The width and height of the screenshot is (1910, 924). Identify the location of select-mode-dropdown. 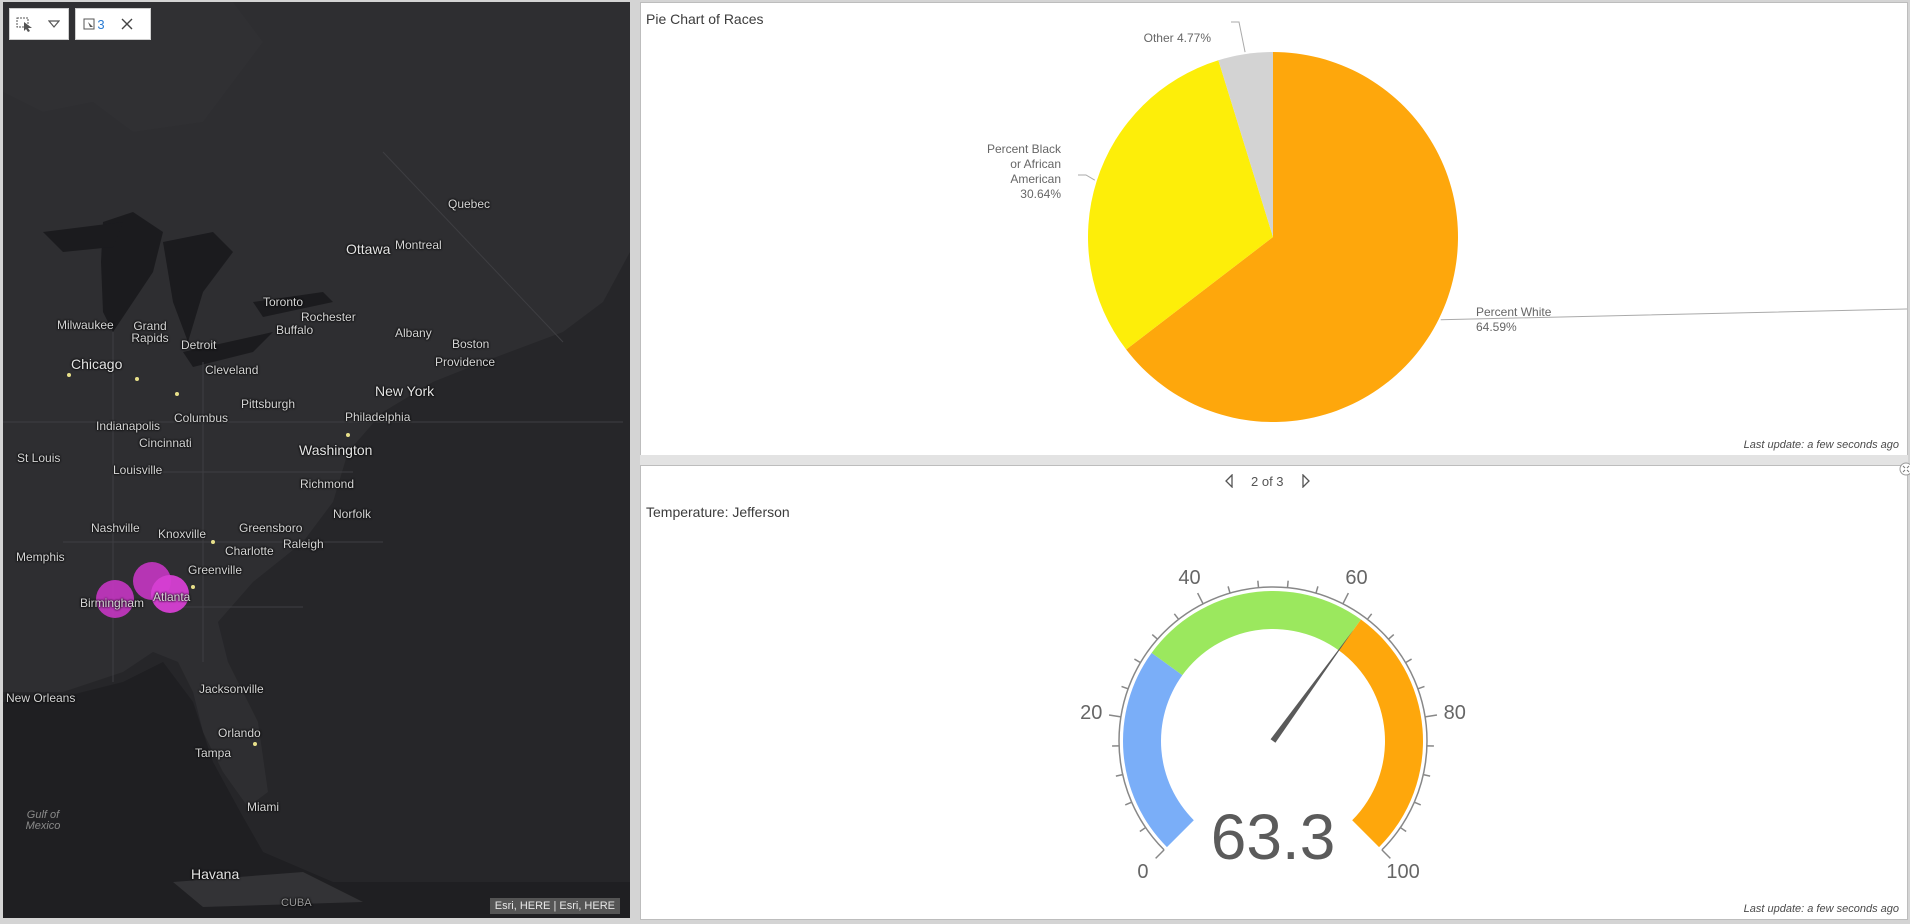
(53, 24).